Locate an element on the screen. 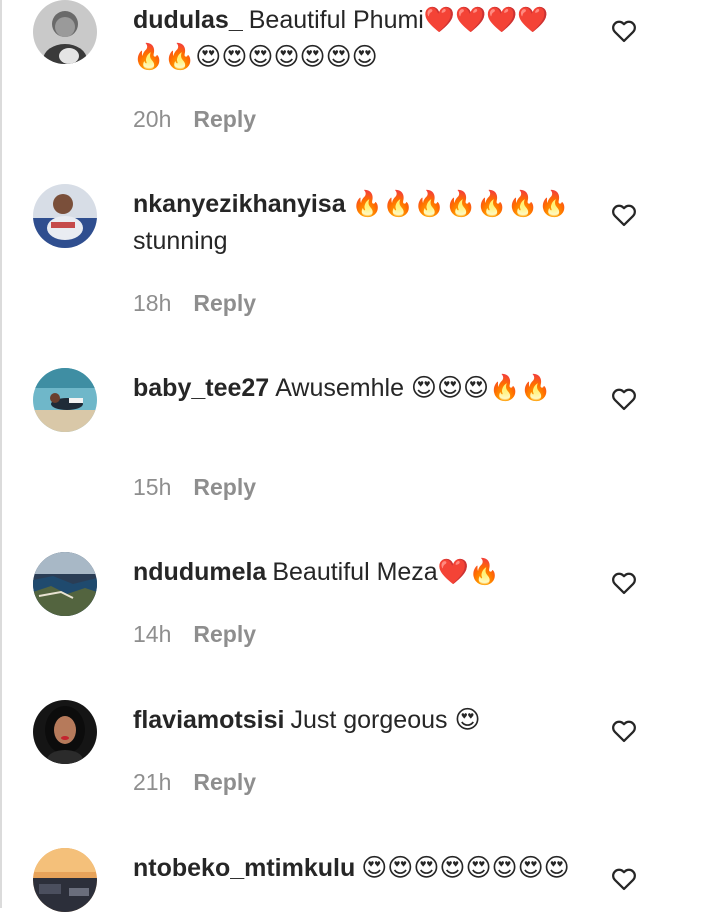 The image size is (720, 912). comment-text: nkanyezikhanyisa 🔥🔥🔥🔥🔥🔥🔥stunning is located at coordinates (355, 223).